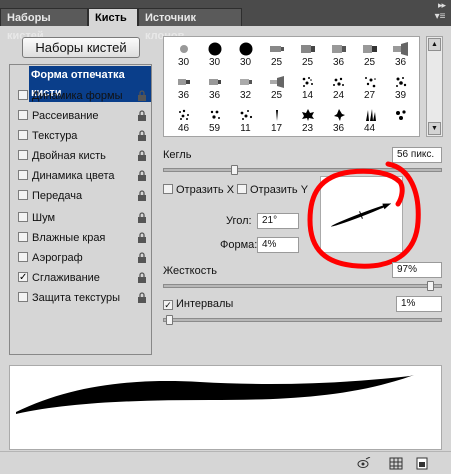  What do you see at coordinates (396, 463) in the screenshot?
I see `brush-grid-icon` at bounding box center [396, 463].